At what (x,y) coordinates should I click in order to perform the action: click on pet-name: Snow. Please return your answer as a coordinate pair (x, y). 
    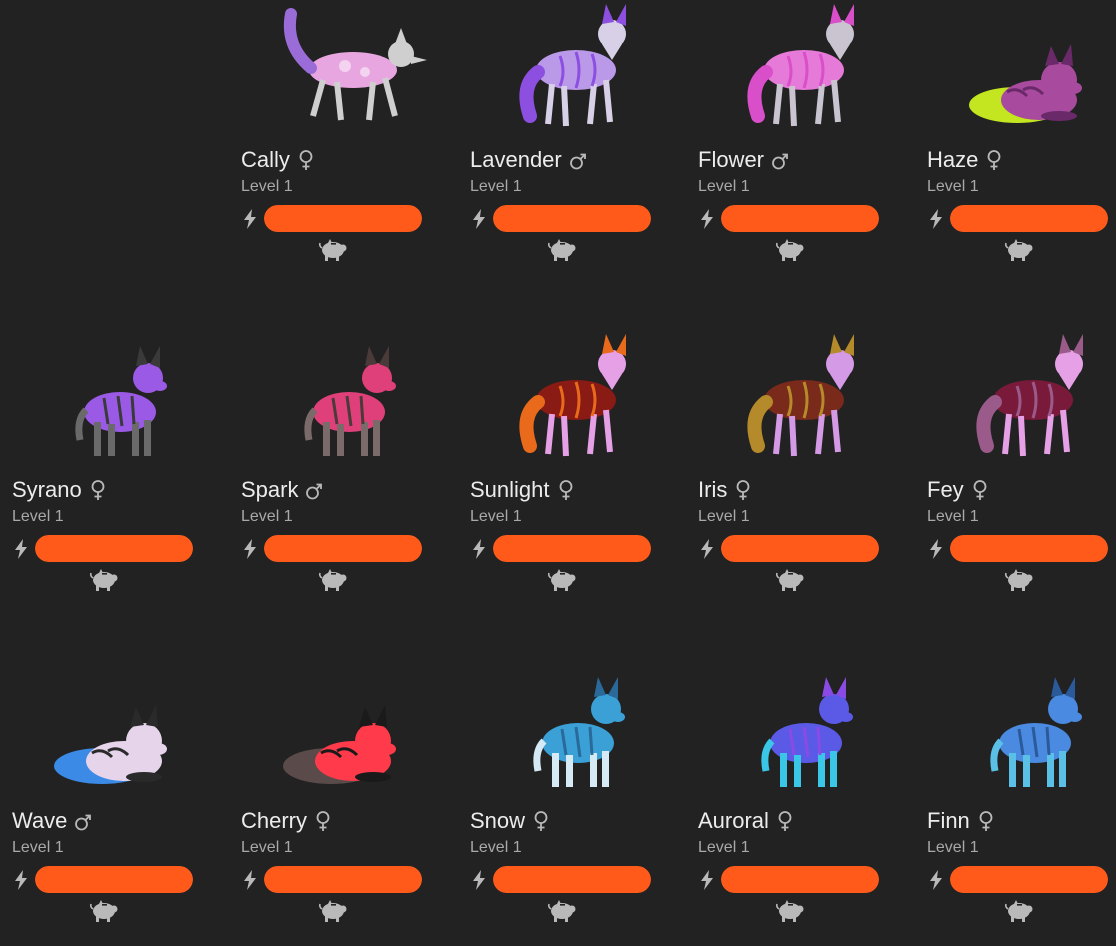
    Looking at the image, I should click on (497, 821).